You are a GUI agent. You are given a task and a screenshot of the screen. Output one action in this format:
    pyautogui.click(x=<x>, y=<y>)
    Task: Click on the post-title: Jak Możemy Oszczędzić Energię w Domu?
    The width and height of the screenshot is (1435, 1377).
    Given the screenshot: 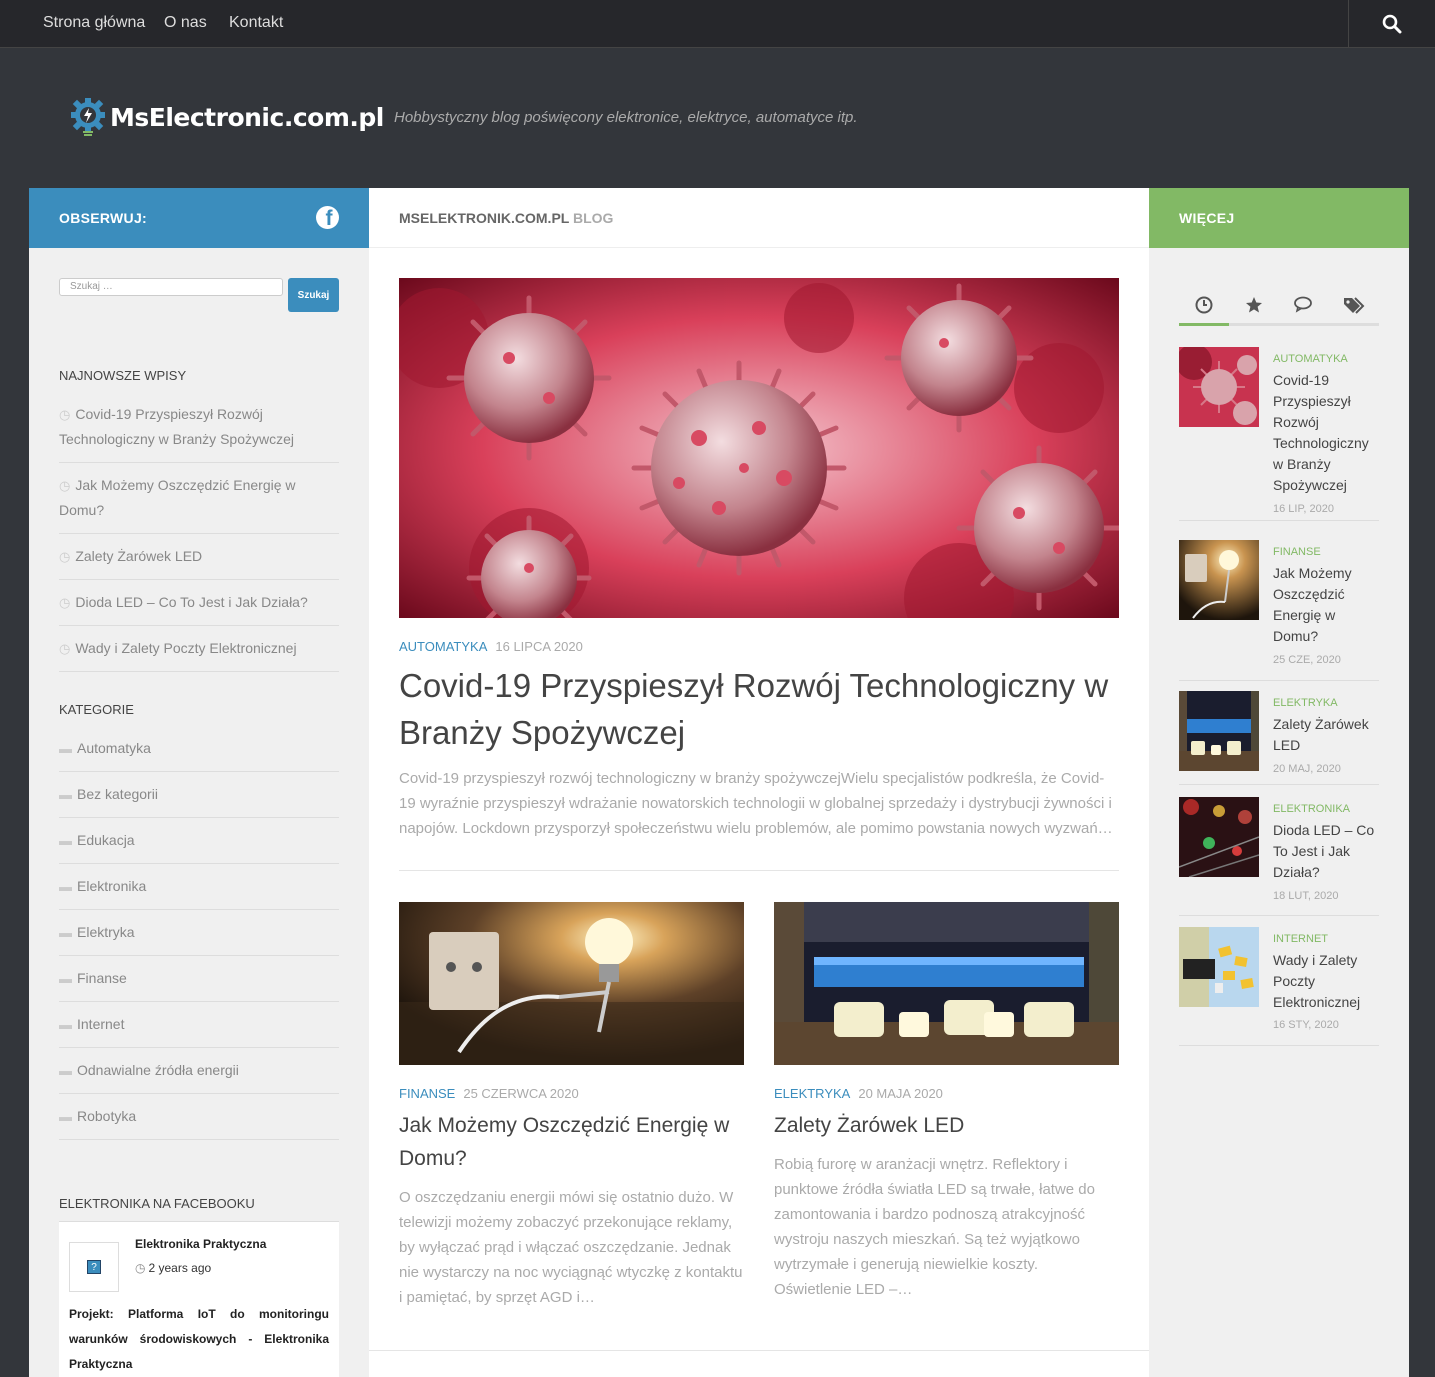 What is the action you would take?
    pyautogui.click(x=571, y=1142)
    